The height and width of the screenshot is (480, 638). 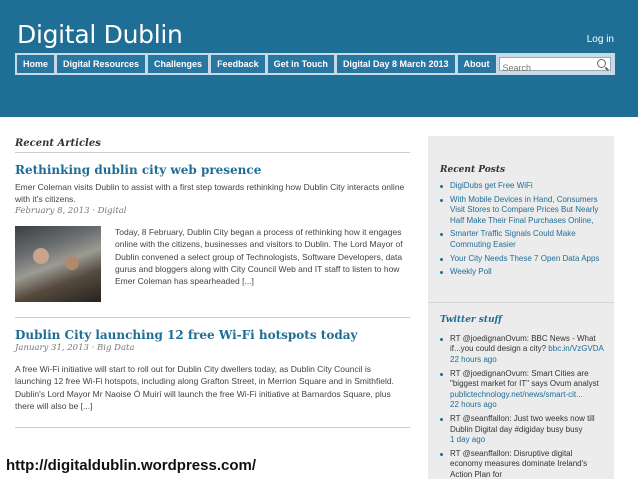 I want to click on article-thumbnail, so click(x=58, y=264).